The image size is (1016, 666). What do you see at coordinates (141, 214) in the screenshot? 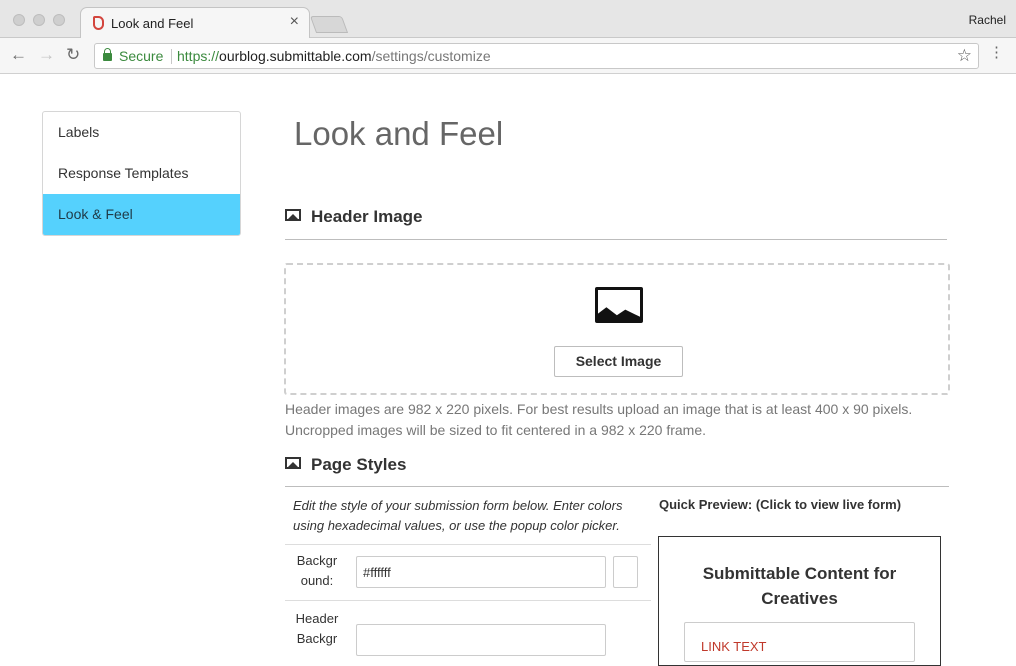
I see `sidebar-item-look-and-feel: Look & Feel` at bounding box center [141, 214].